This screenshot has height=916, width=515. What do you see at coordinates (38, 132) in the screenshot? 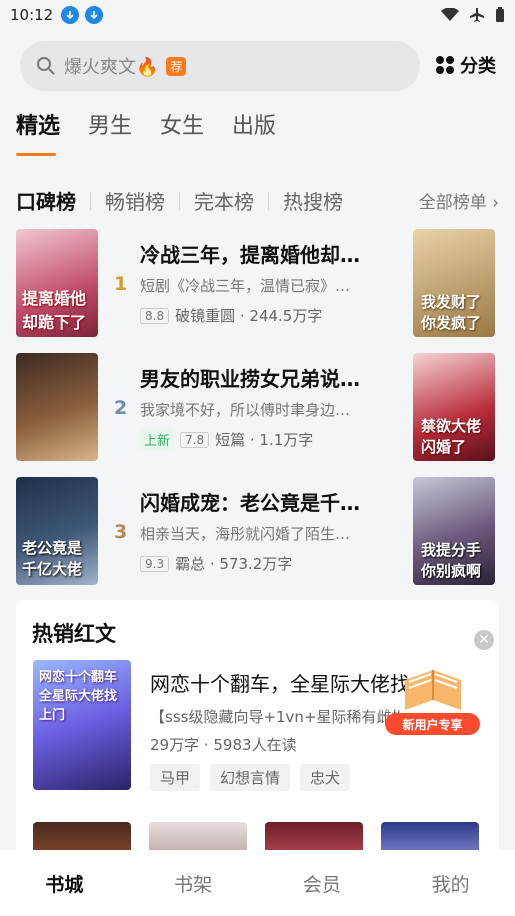
I see `tab-featured: 精选` at bounding box center [38, 132].